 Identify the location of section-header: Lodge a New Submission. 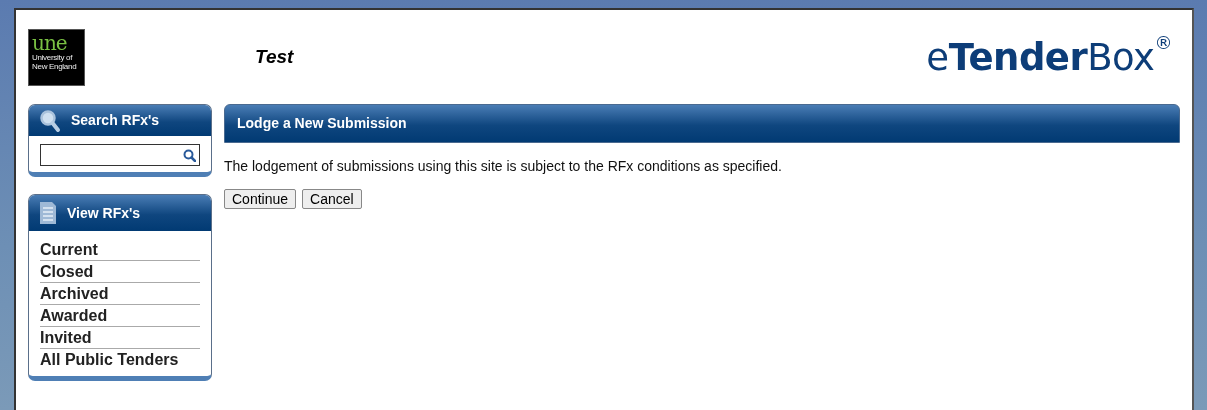
(702, 123).